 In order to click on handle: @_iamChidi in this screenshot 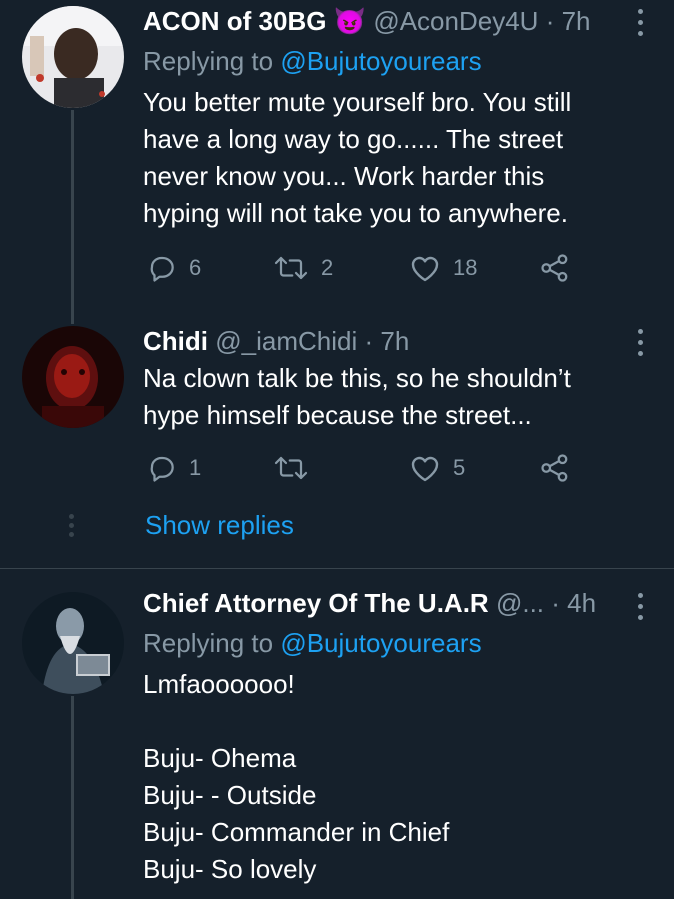, I will do `click(286, 341)`.